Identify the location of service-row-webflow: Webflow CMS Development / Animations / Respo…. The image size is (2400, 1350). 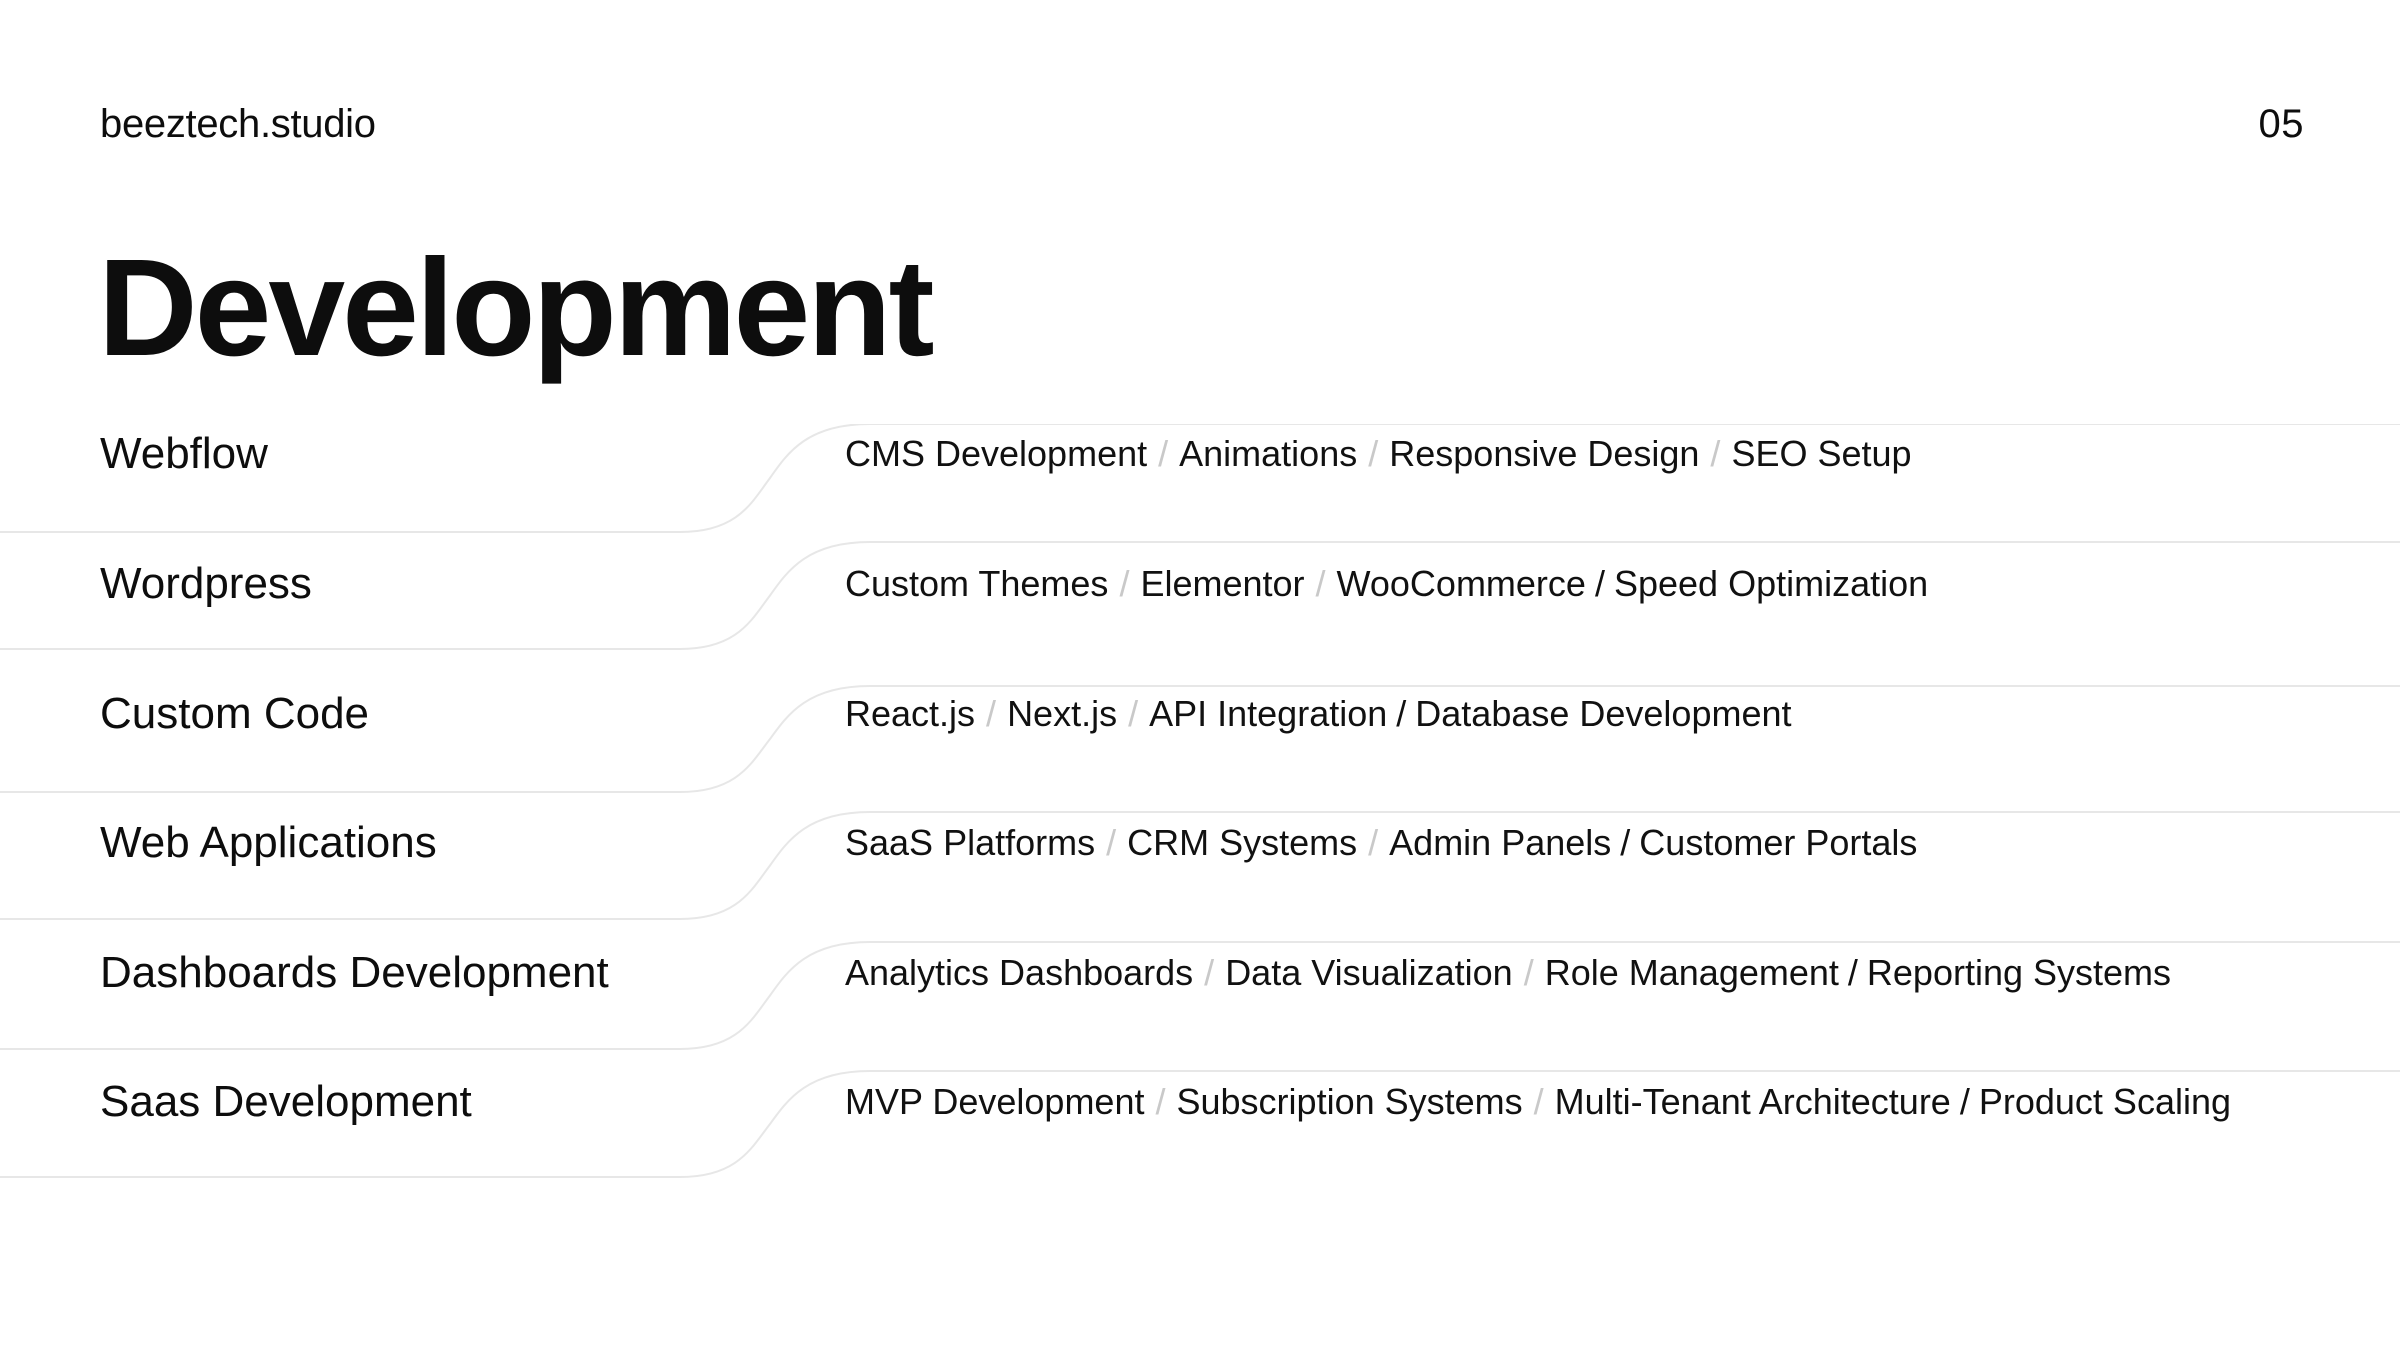
(1200, 454).